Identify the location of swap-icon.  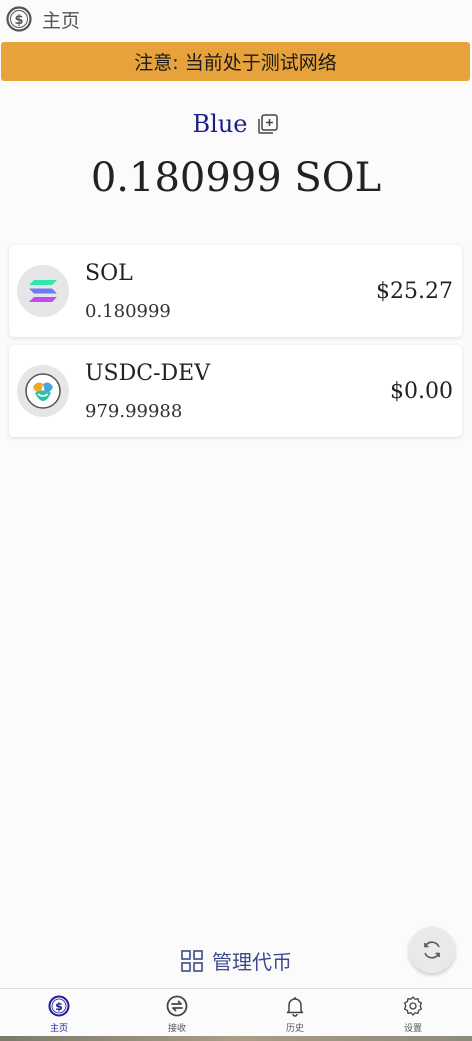
(177, 1006).